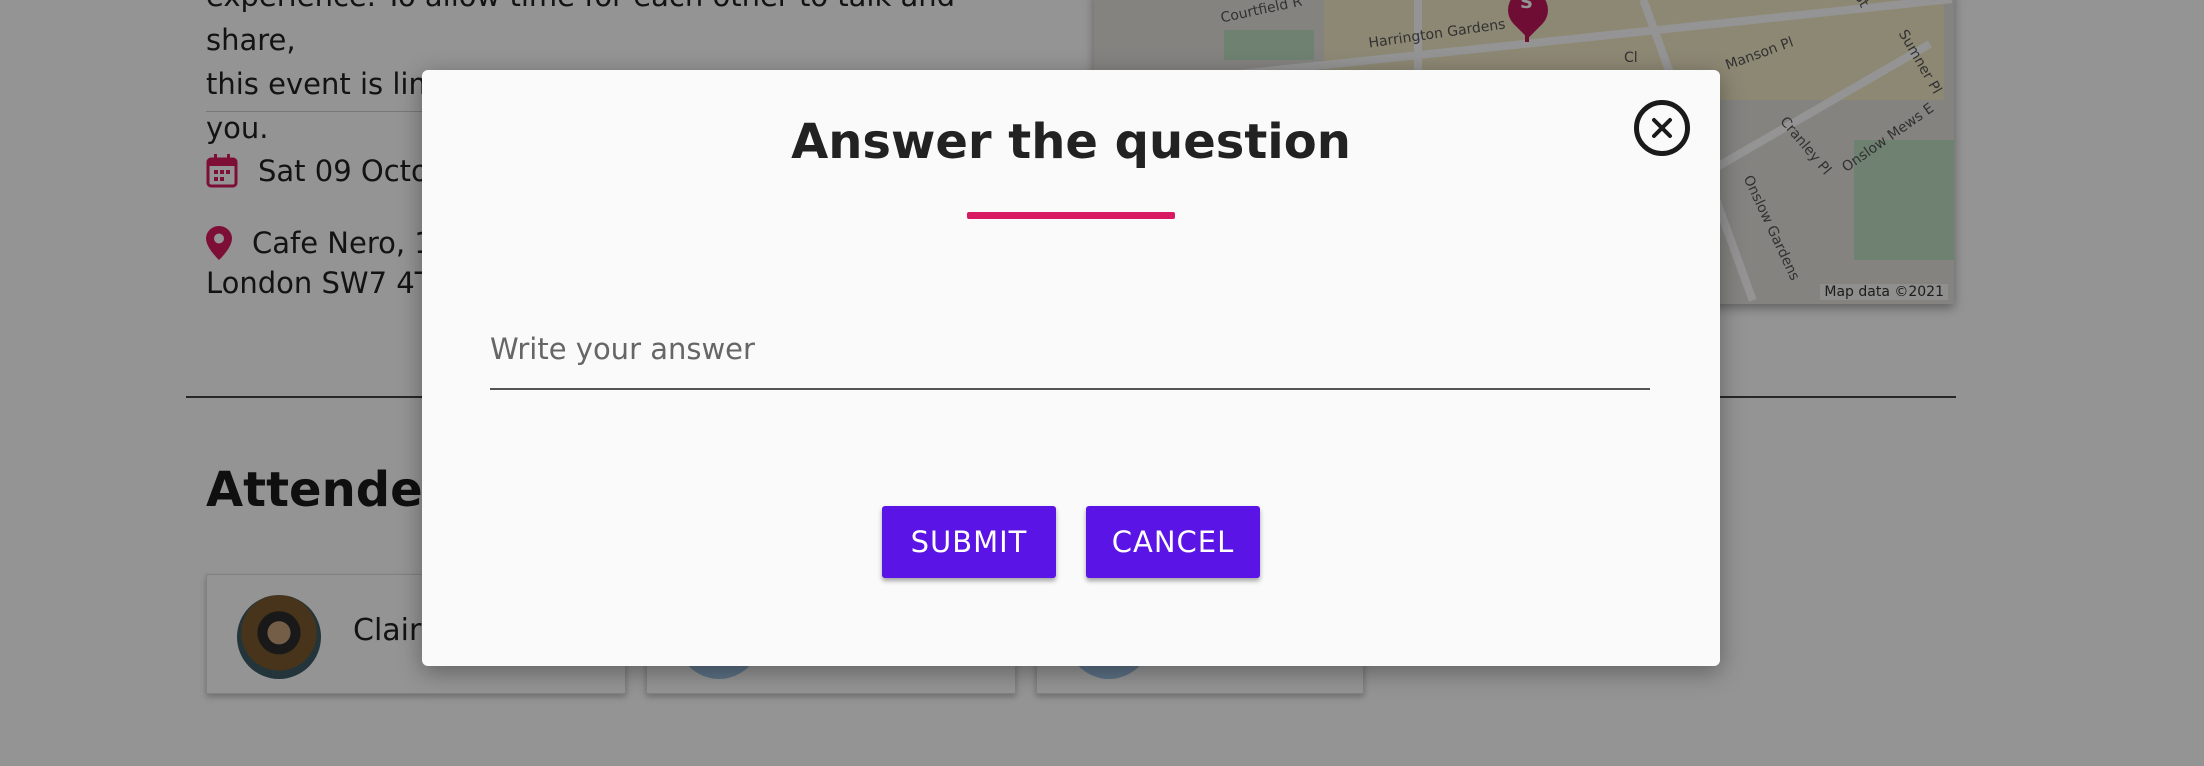 Image resolution: width=2204 pixels, height=766 pixels. I want to click on dialog-title: Answer the question, so click(1071, 142).